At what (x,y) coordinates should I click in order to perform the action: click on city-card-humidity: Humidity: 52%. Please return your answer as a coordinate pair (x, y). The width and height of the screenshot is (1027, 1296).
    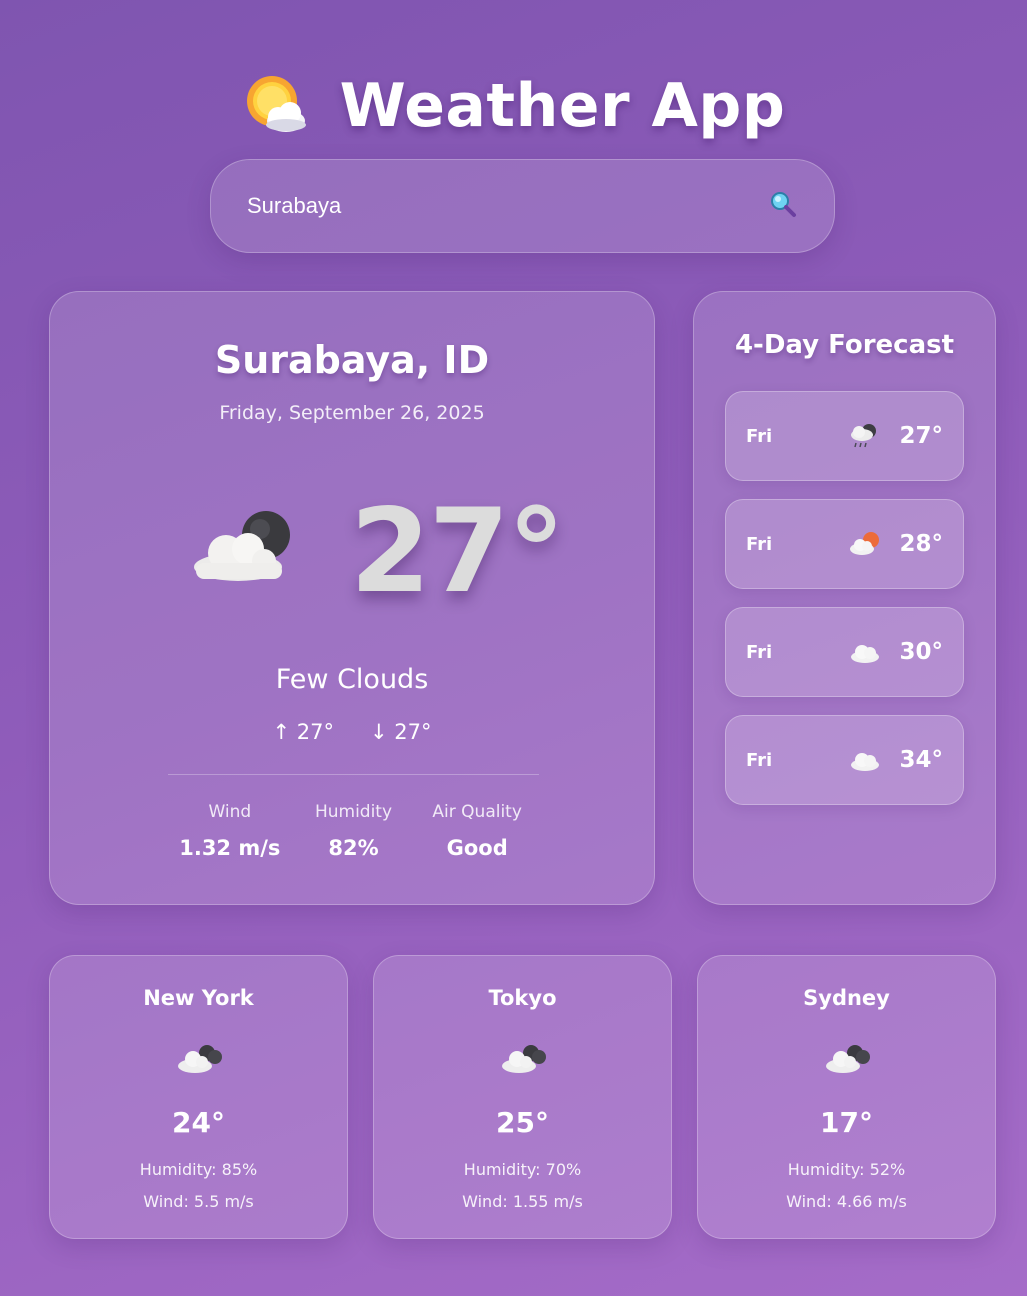
    Looking at the image, I should click on (846, 1169).